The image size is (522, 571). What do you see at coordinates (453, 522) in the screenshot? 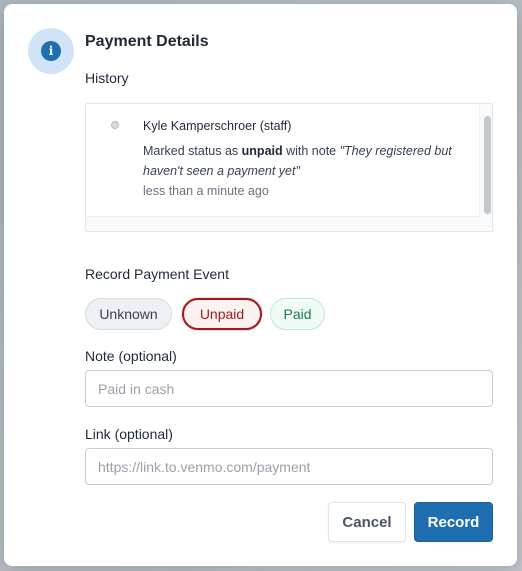
I see `record-button: Record` at bounding box center [453, 522].